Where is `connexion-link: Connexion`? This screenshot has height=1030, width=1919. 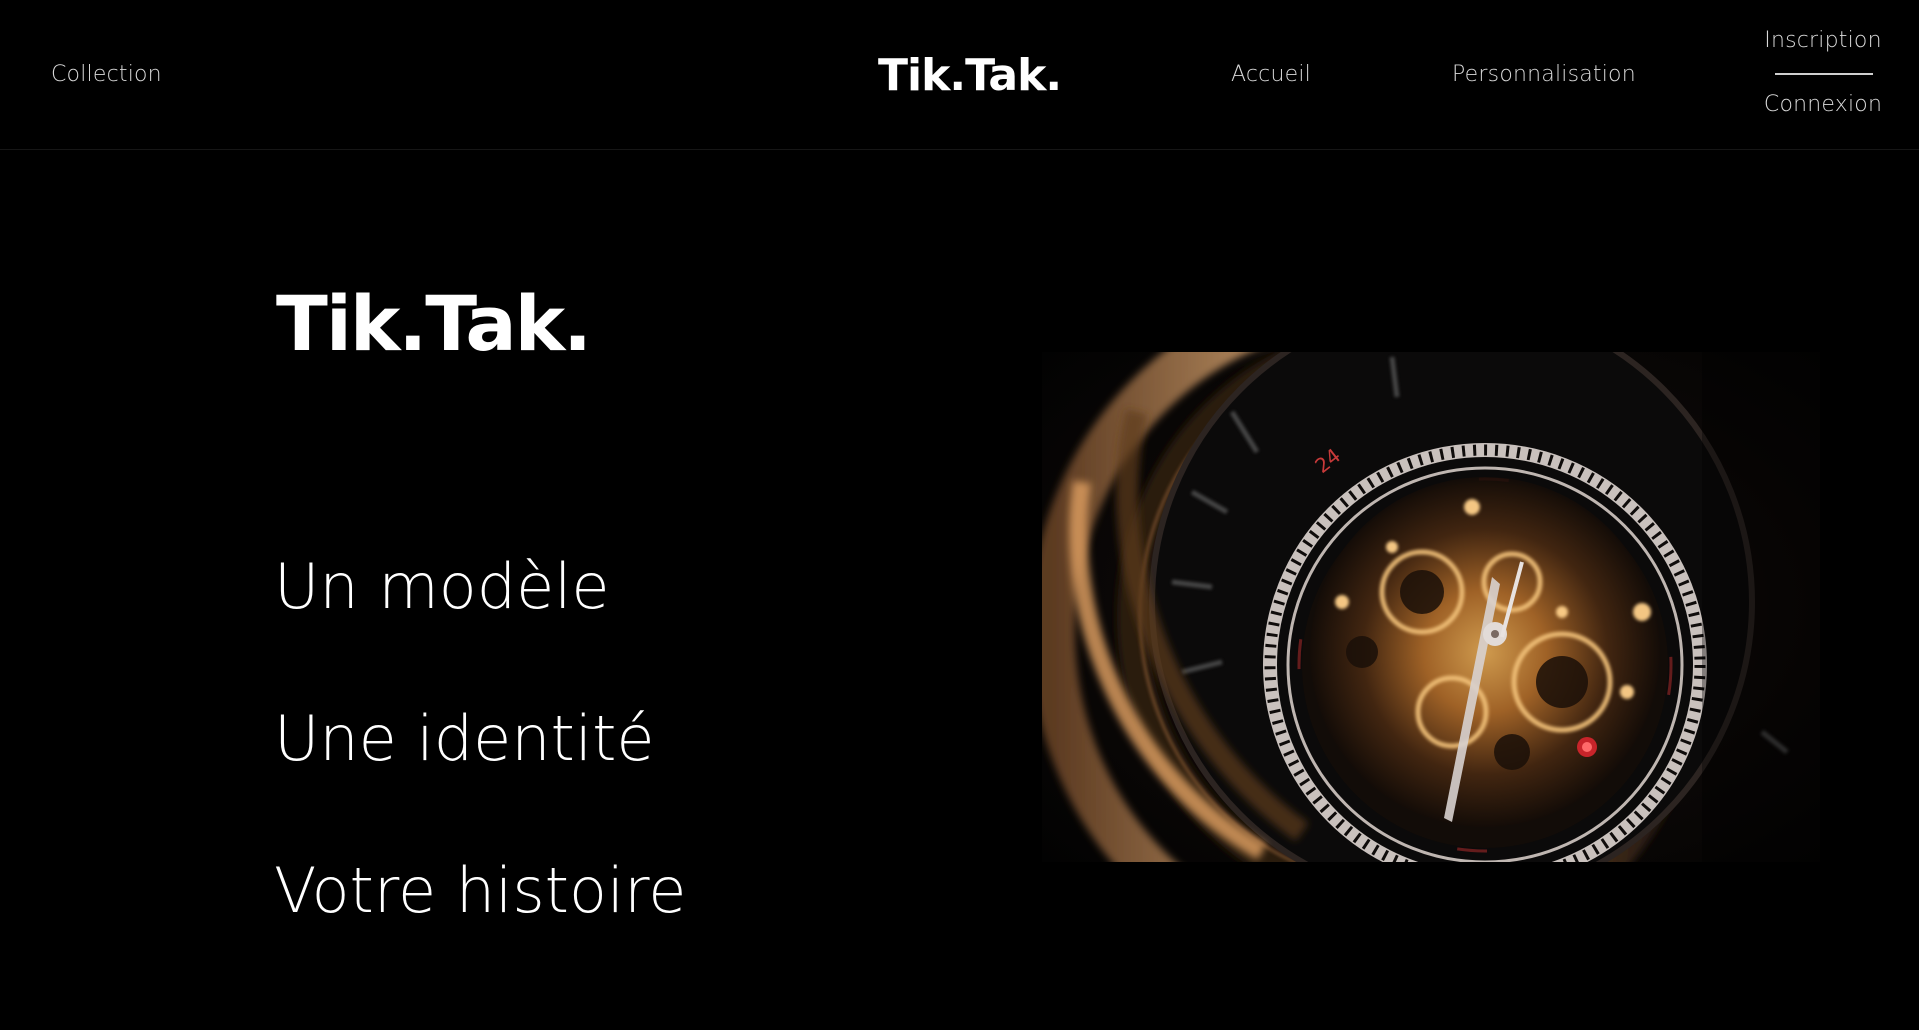 connexion-link: Connexion is located at coordinates (1823, 104).